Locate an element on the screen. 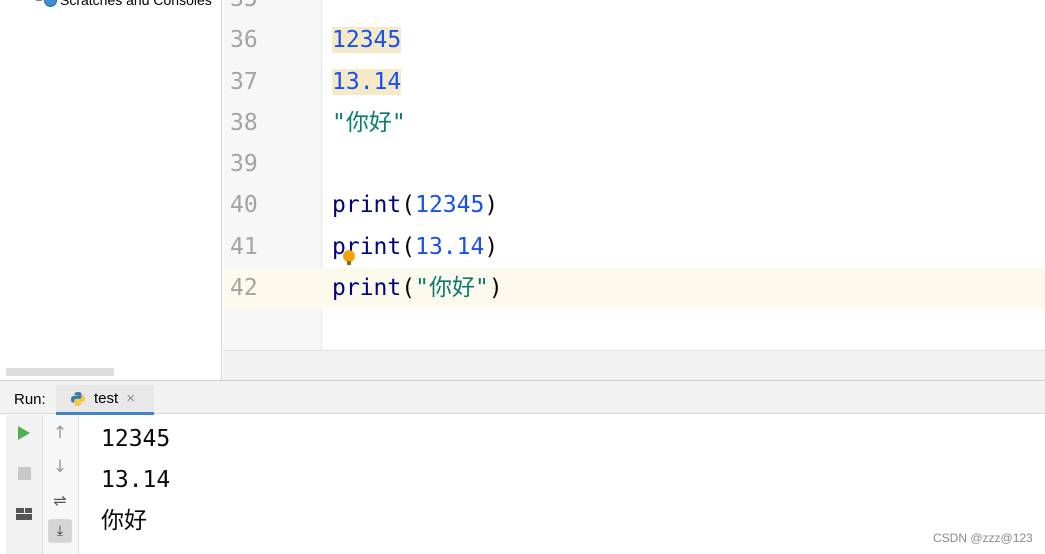 The width and height of the screenshot is (1045, 554). play-icon is located at coordinates (24, 433).